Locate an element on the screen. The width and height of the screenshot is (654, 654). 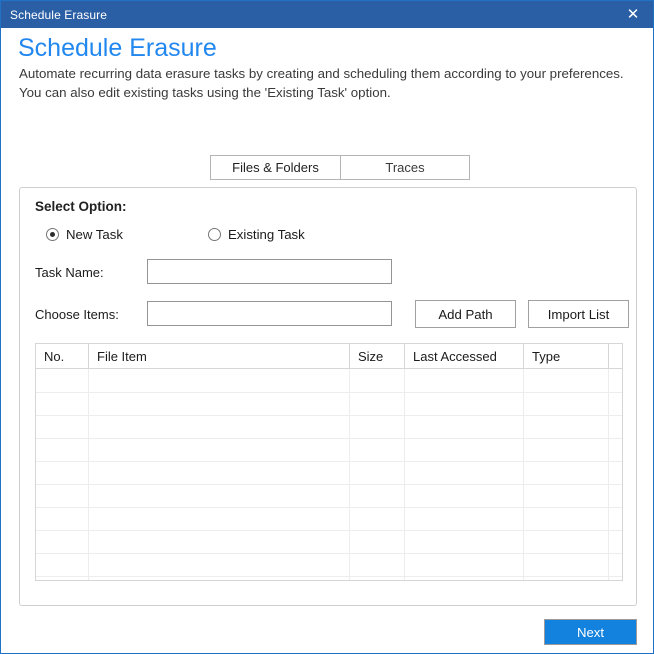
radio-new-task: New Task is located at coordinates (84, 234).